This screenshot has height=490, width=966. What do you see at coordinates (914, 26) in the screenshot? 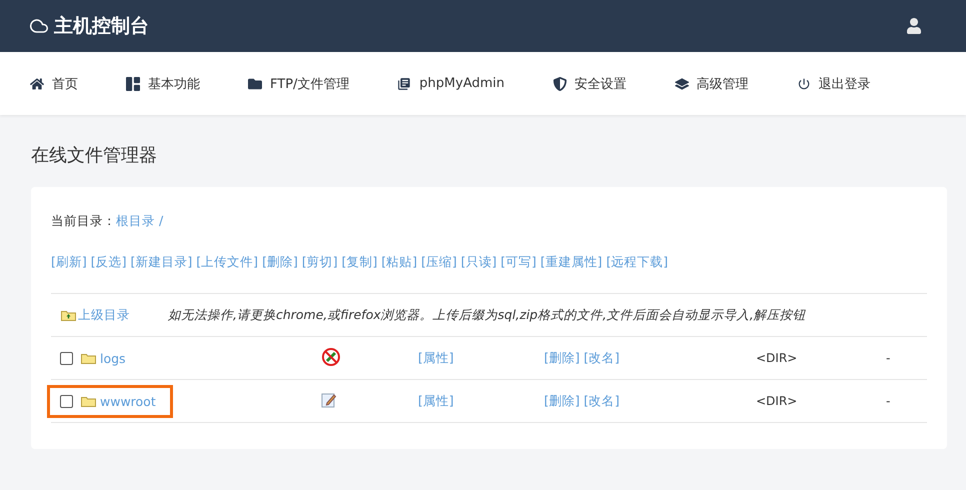
I see `user-icon` at bounding box center [914, 26].